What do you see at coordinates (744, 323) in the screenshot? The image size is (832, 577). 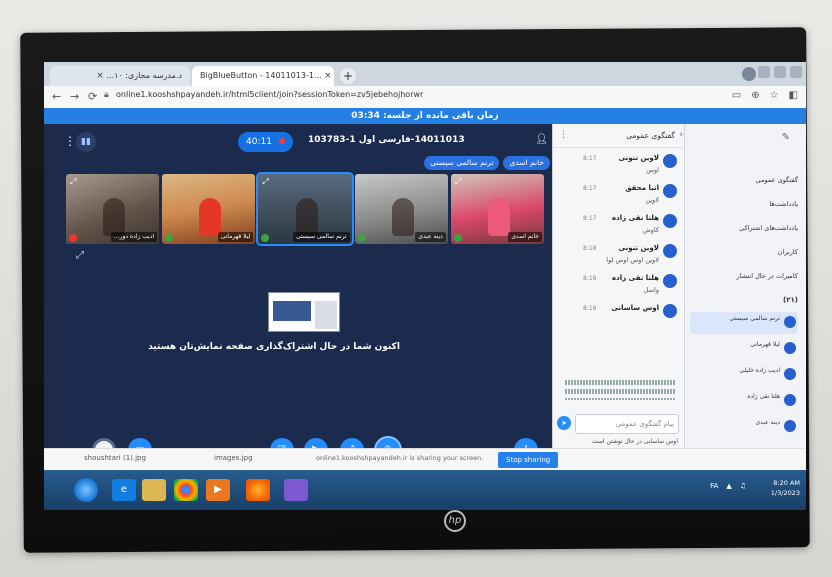 I see `user-entry: ترنم سالمی سیستی` at bounding box center [744, 323].